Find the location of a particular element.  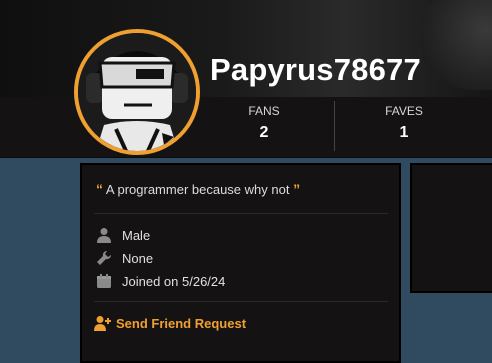

user-plus-icon is located at coordinates (102, 323).